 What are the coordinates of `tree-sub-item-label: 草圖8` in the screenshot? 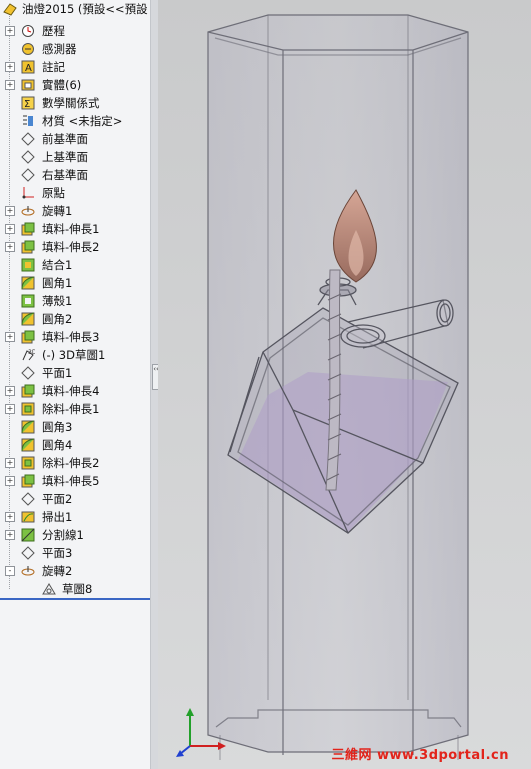 It's located at (77, 589).